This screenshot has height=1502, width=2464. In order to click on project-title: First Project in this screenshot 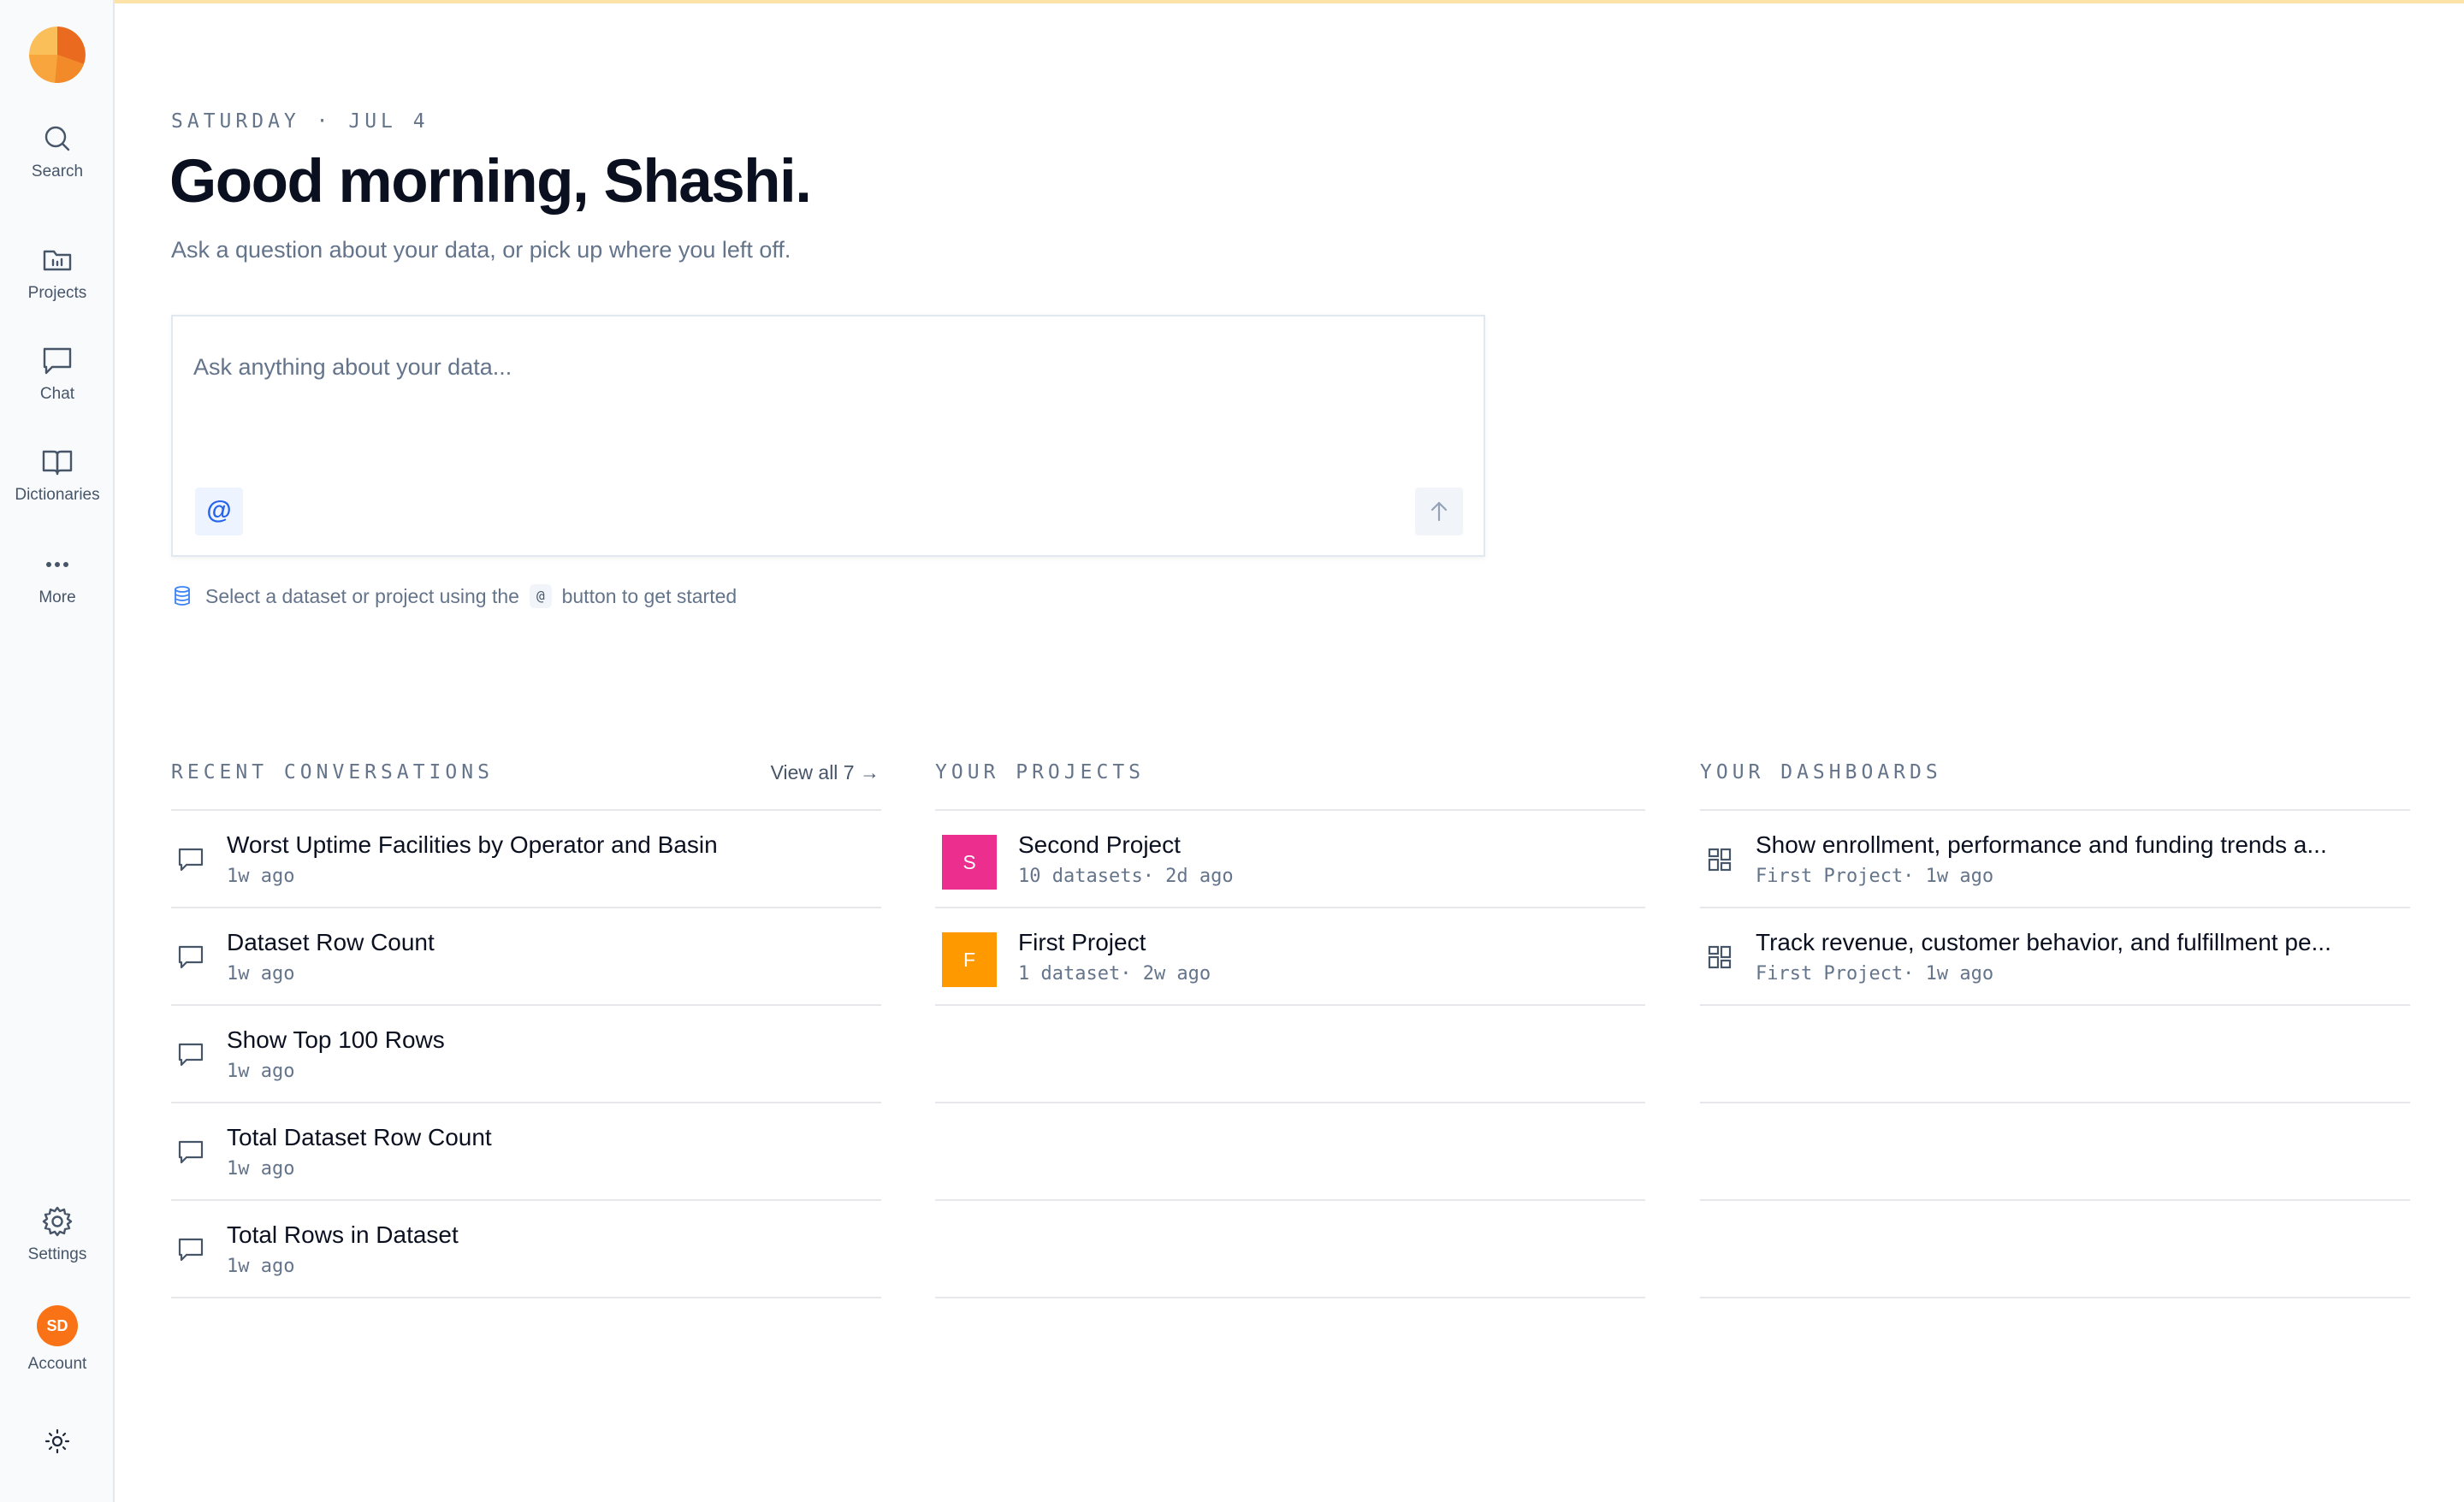, I will do `click(1082, 942)`.